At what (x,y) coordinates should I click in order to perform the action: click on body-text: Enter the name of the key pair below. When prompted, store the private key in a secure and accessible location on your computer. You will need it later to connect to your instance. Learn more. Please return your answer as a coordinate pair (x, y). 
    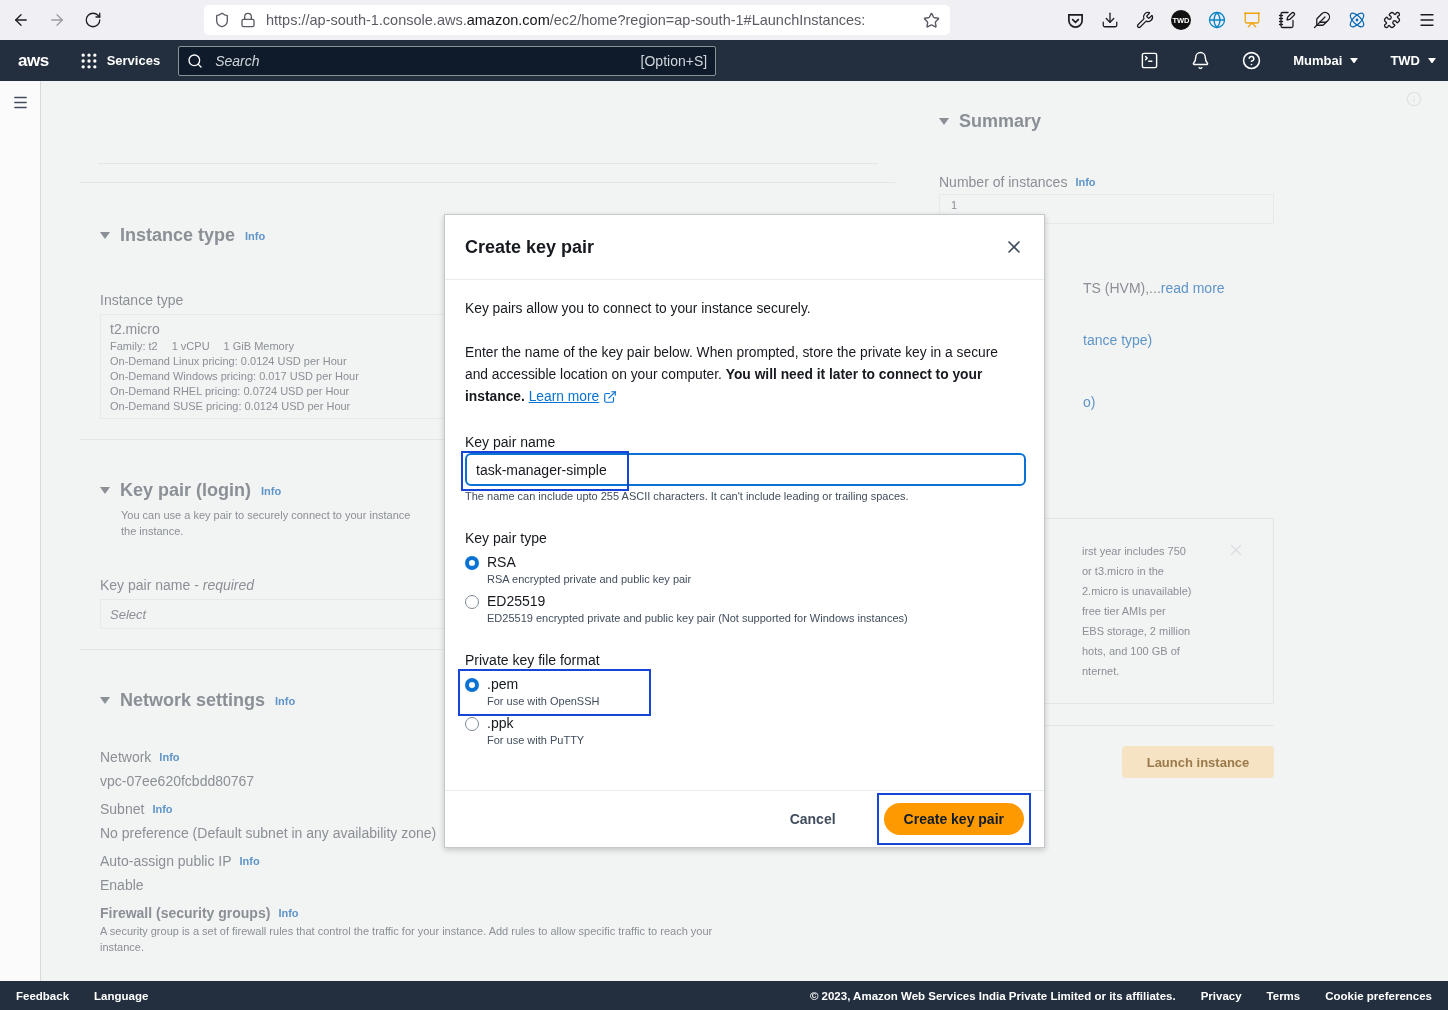
    Looking at the image, I should click on (744, 375).